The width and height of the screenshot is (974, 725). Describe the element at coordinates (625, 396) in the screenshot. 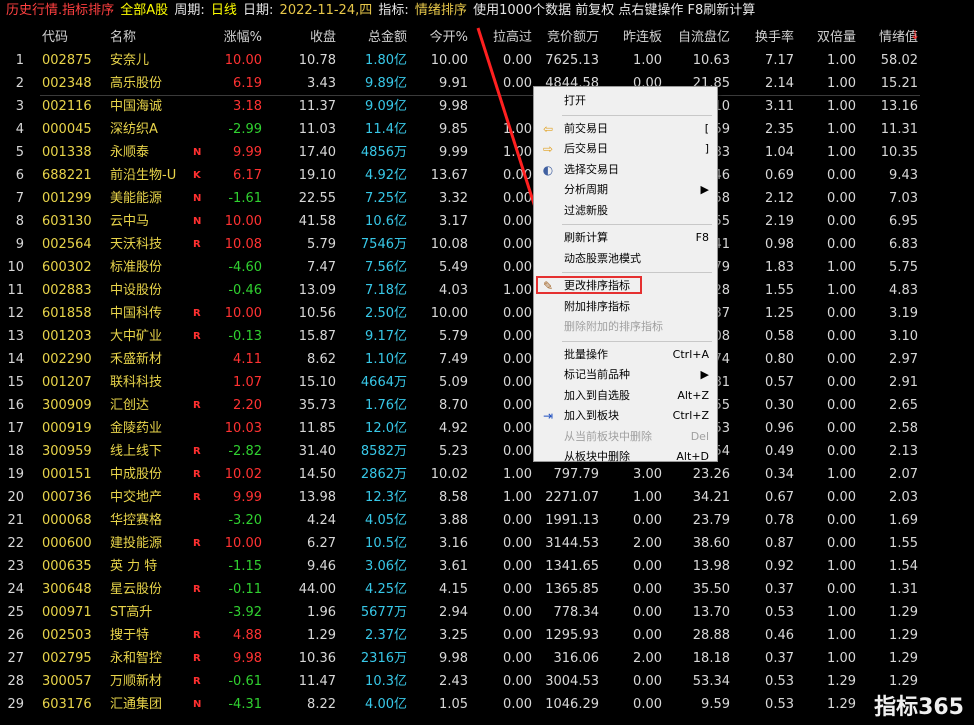

I see `menu-item: 加入到自选股 Alt+Z` at that location.